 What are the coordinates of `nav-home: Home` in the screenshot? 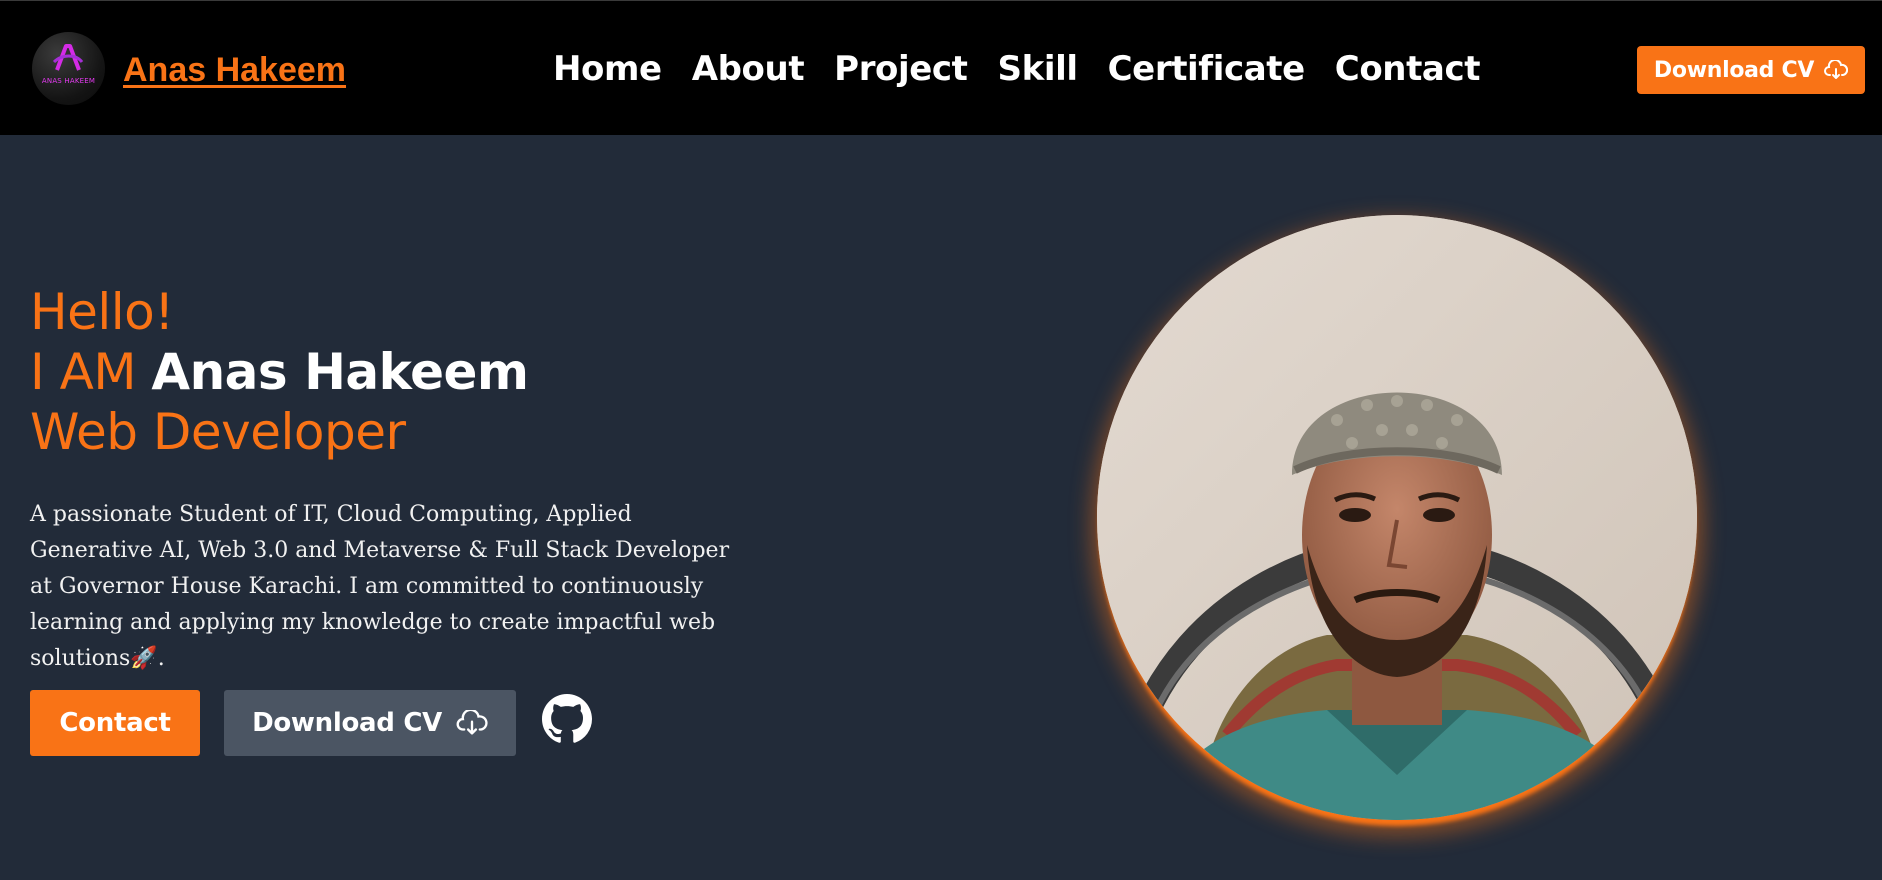 It's located at (607, 69).